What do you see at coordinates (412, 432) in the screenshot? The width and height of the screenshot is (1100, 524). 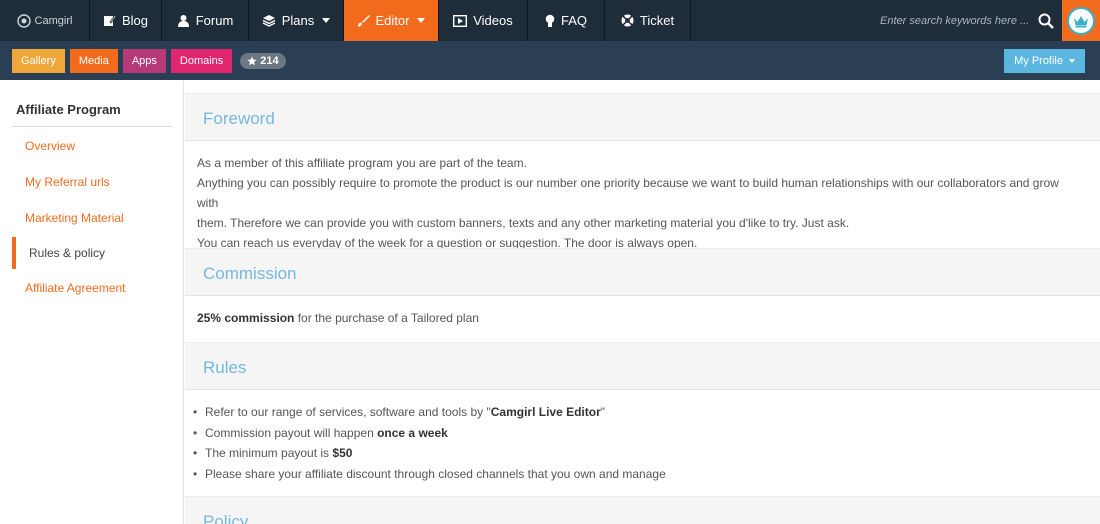 I see `rule-highlight: once a week` at bounding box center [412, 432].